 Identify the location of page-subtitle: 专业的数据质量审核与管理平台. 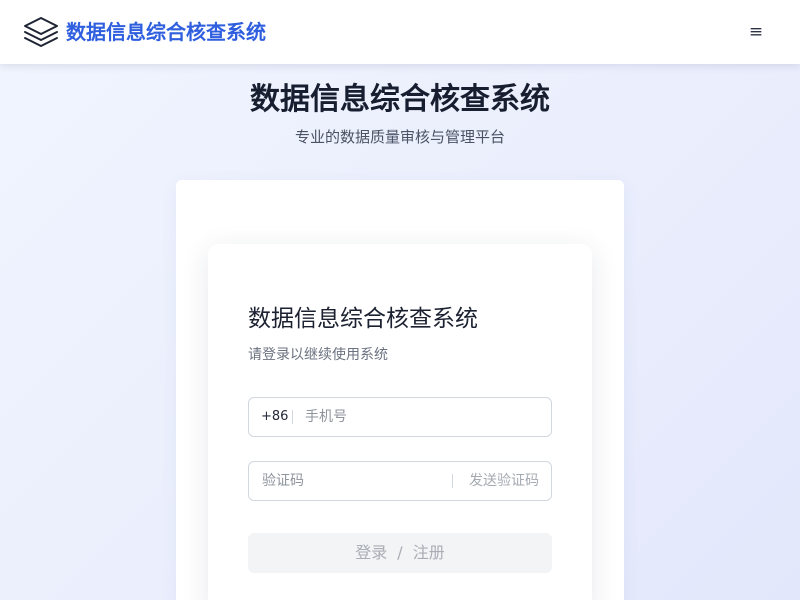
(399, 137).